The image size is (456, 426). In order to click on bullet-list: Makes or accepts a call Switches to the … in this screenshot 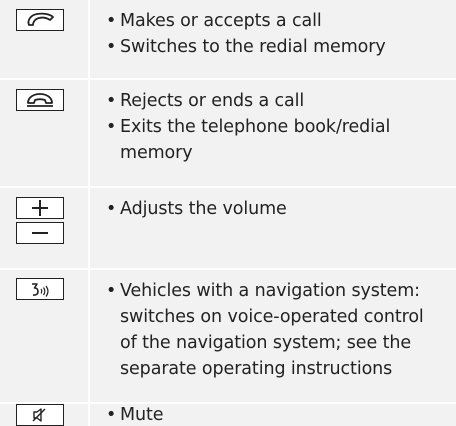, I will do `click(275, 34)`.